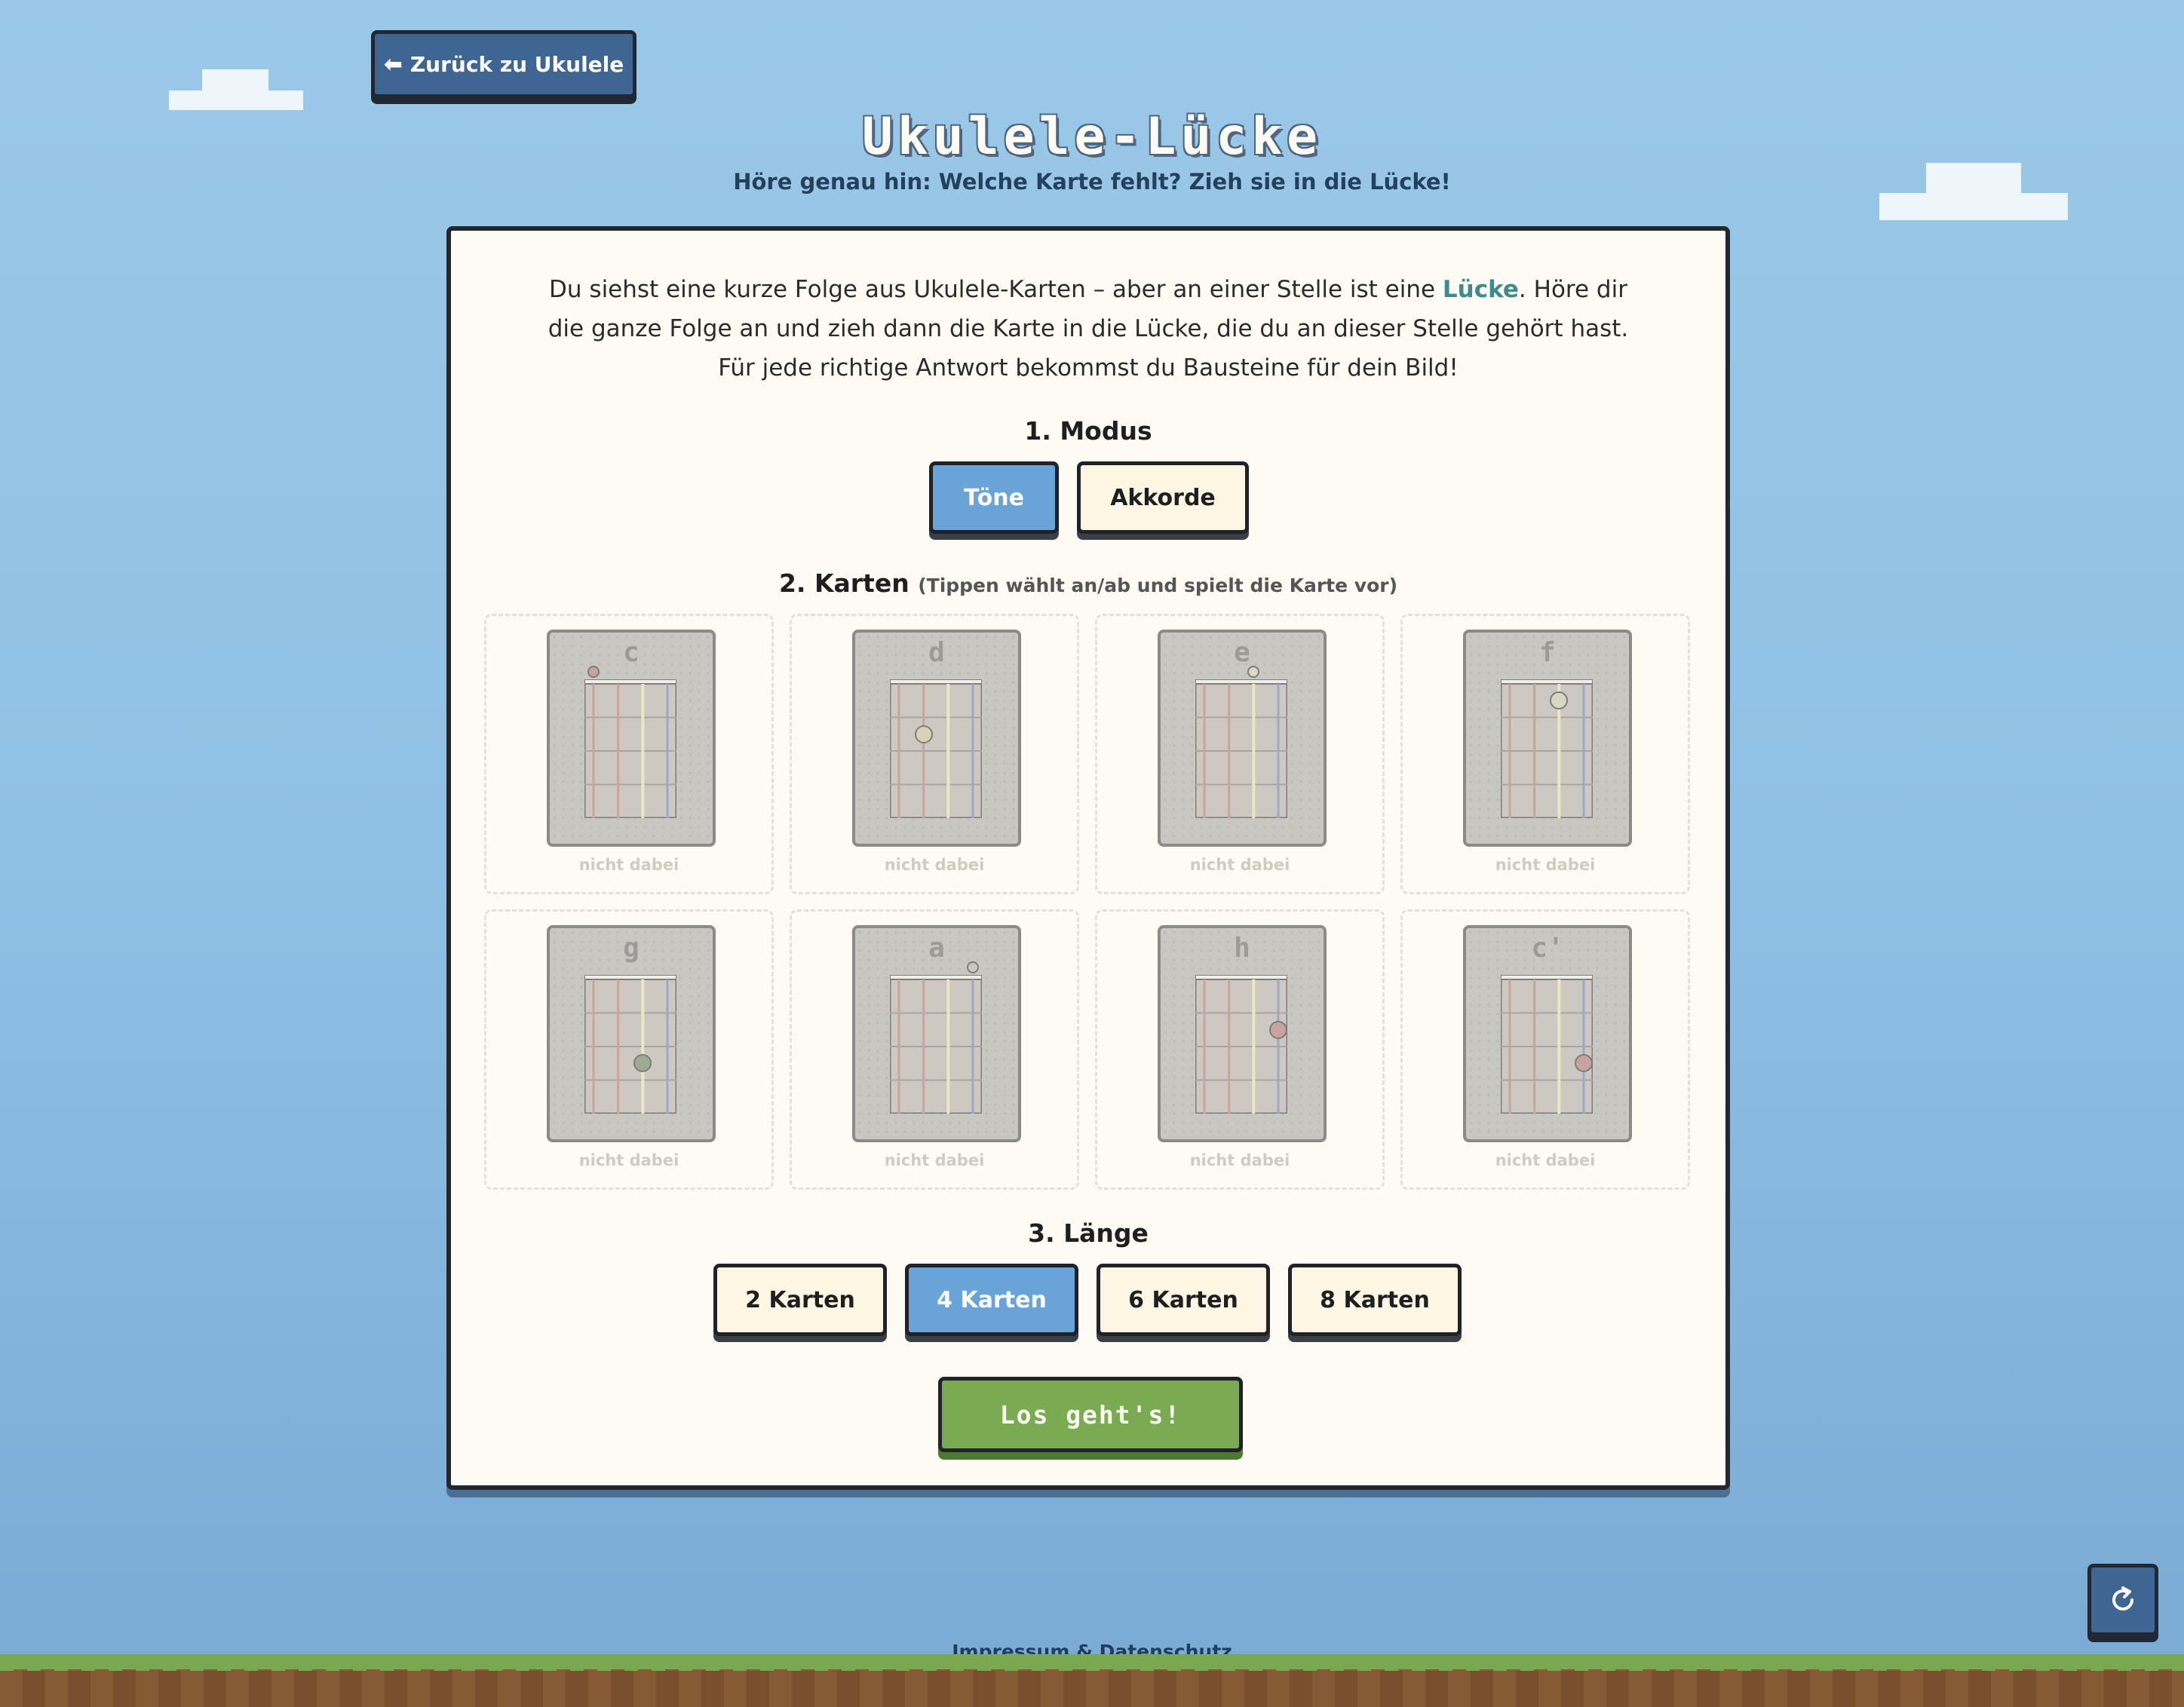 Image resolution: width=2184 pixels, height=1707 pixels. I want to click on card-slot: c' nicht dabei, so click(1545, 1049).